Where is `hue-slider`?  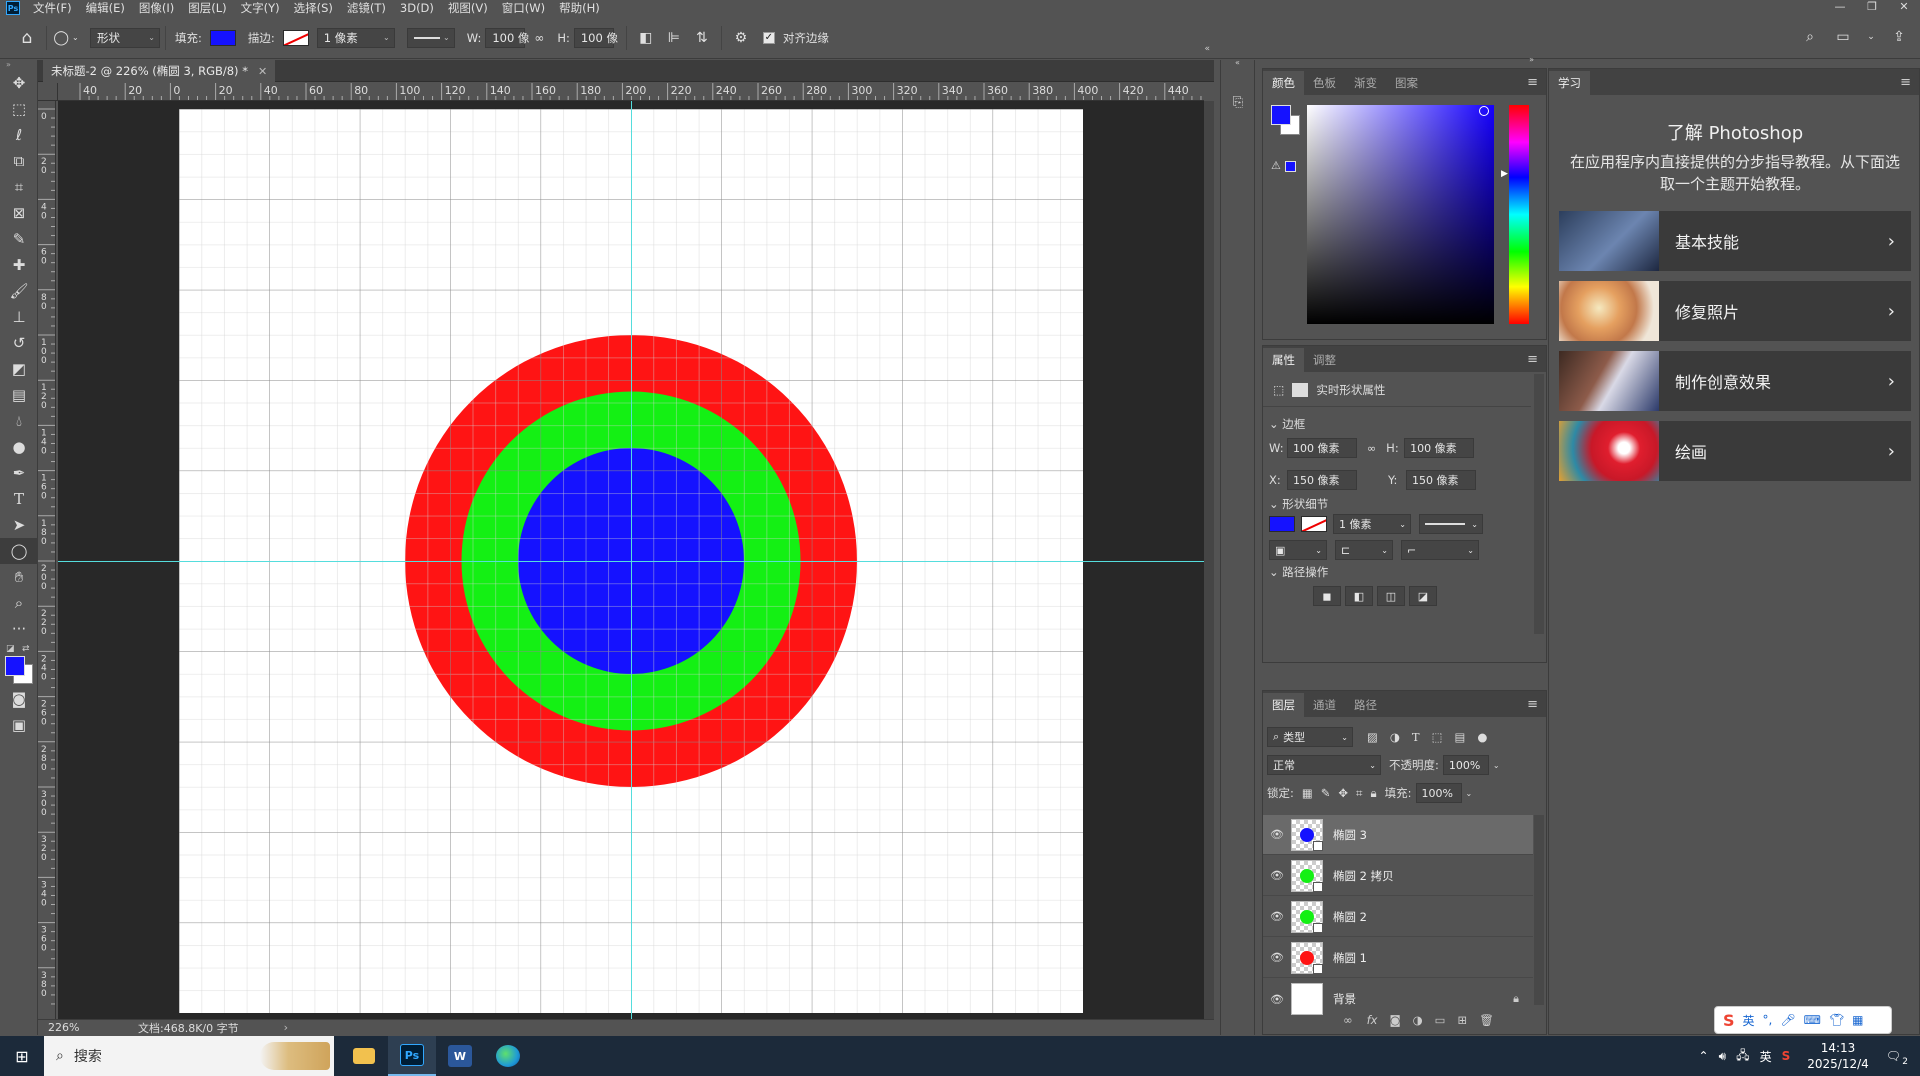 hue-slider is located at coordinates (1519, 214).